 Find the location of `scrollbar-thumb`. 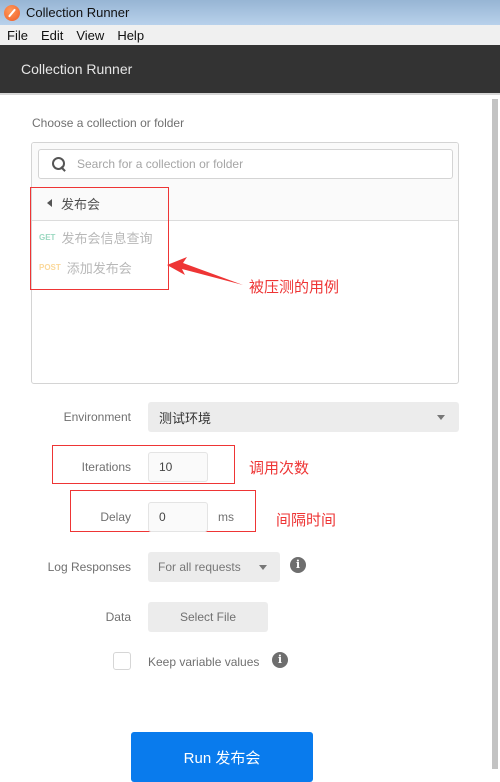

scrollbar-thumb is located at coordinates (495, 434).